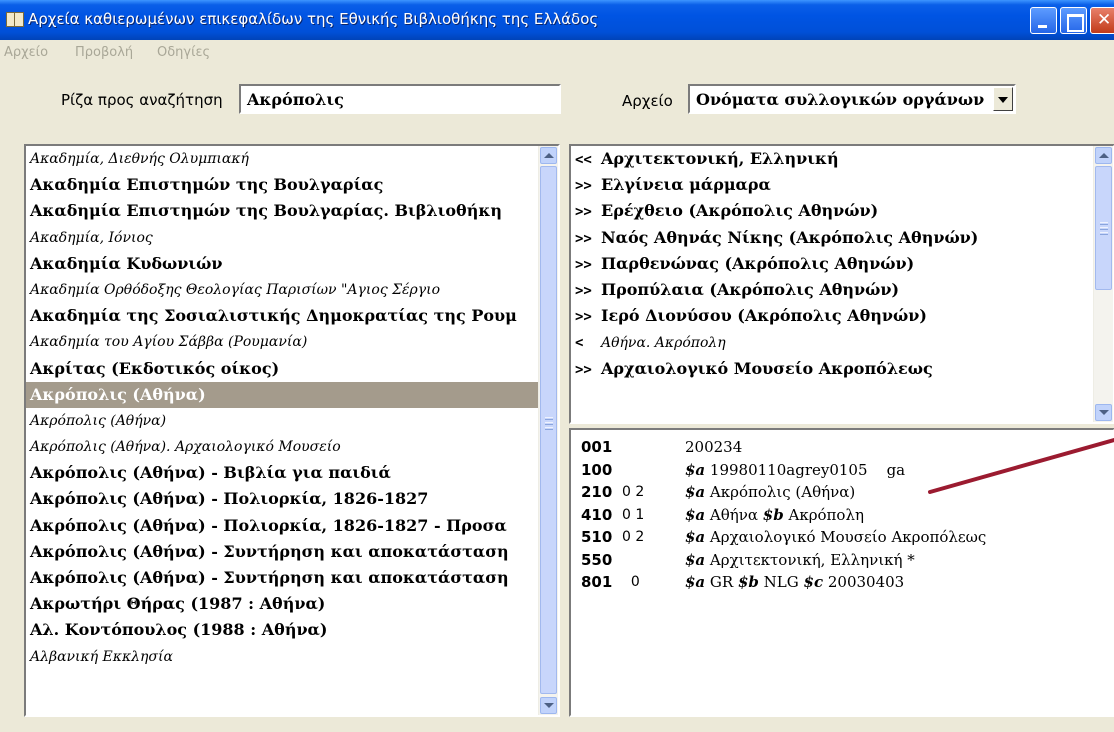  I want to click on marc-subfield-text: Αρχιτεκτονική, Ελληνική *, so click(810, 559).